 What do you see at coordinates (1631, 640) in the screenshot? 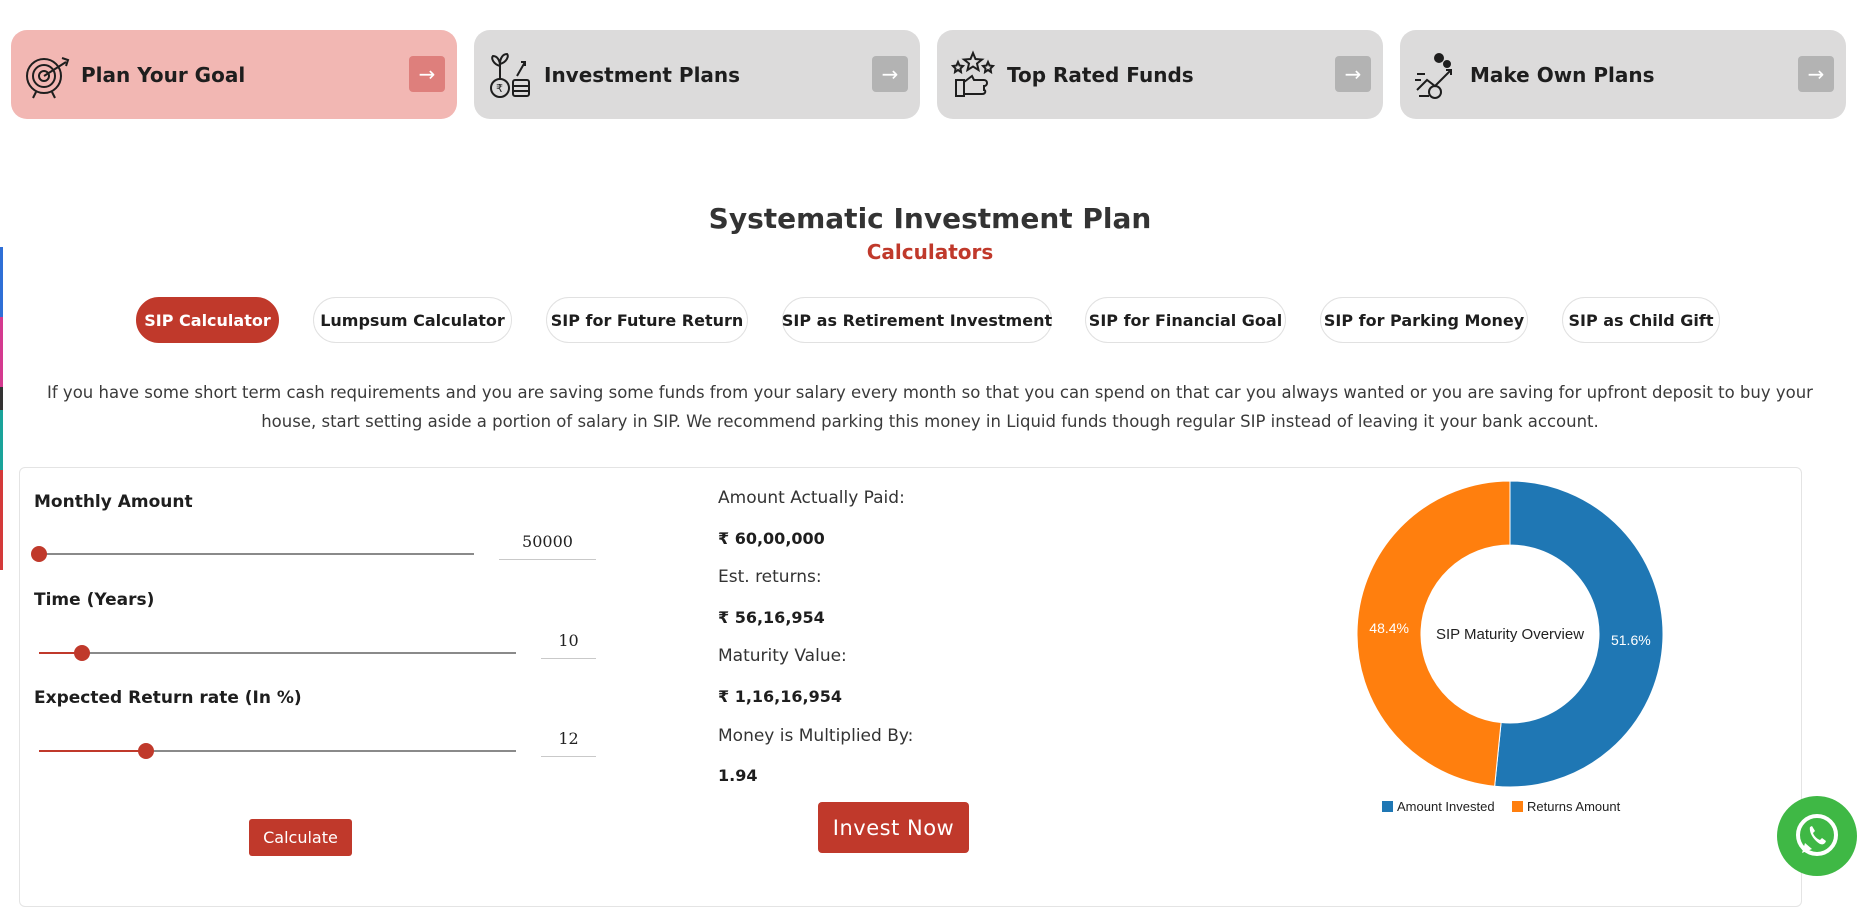
I see `donut-data-label: 51.6%` at bounding box center [1631, 640].